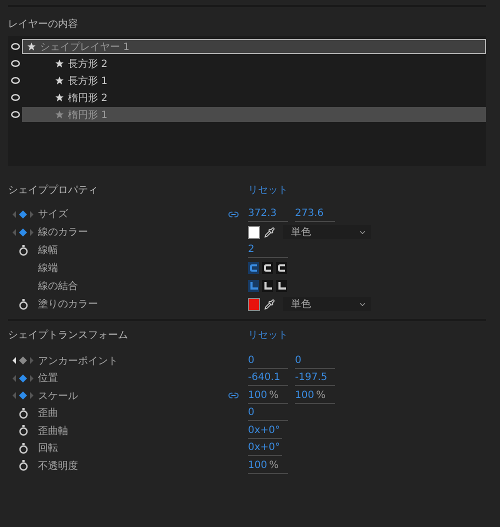 The height and width of the screenshot is (527, 500). Describe the element at coordinates (63, 232) in the screenshot. I see `property-label: 線のカラー` at that location.